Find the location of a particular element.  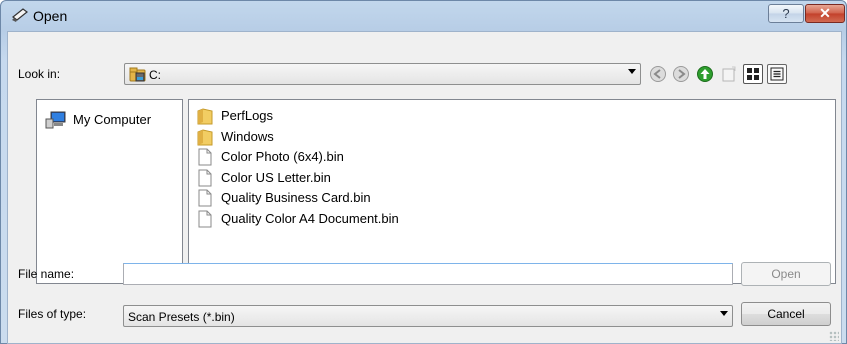

scanner-icon is located at coordinates (20, 15).